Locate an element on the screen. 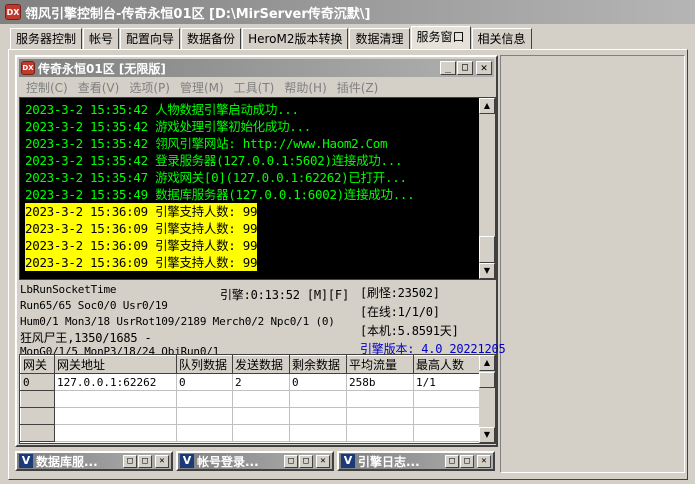  menu-manage: 管理(M) is located at coordinates (202, 88).